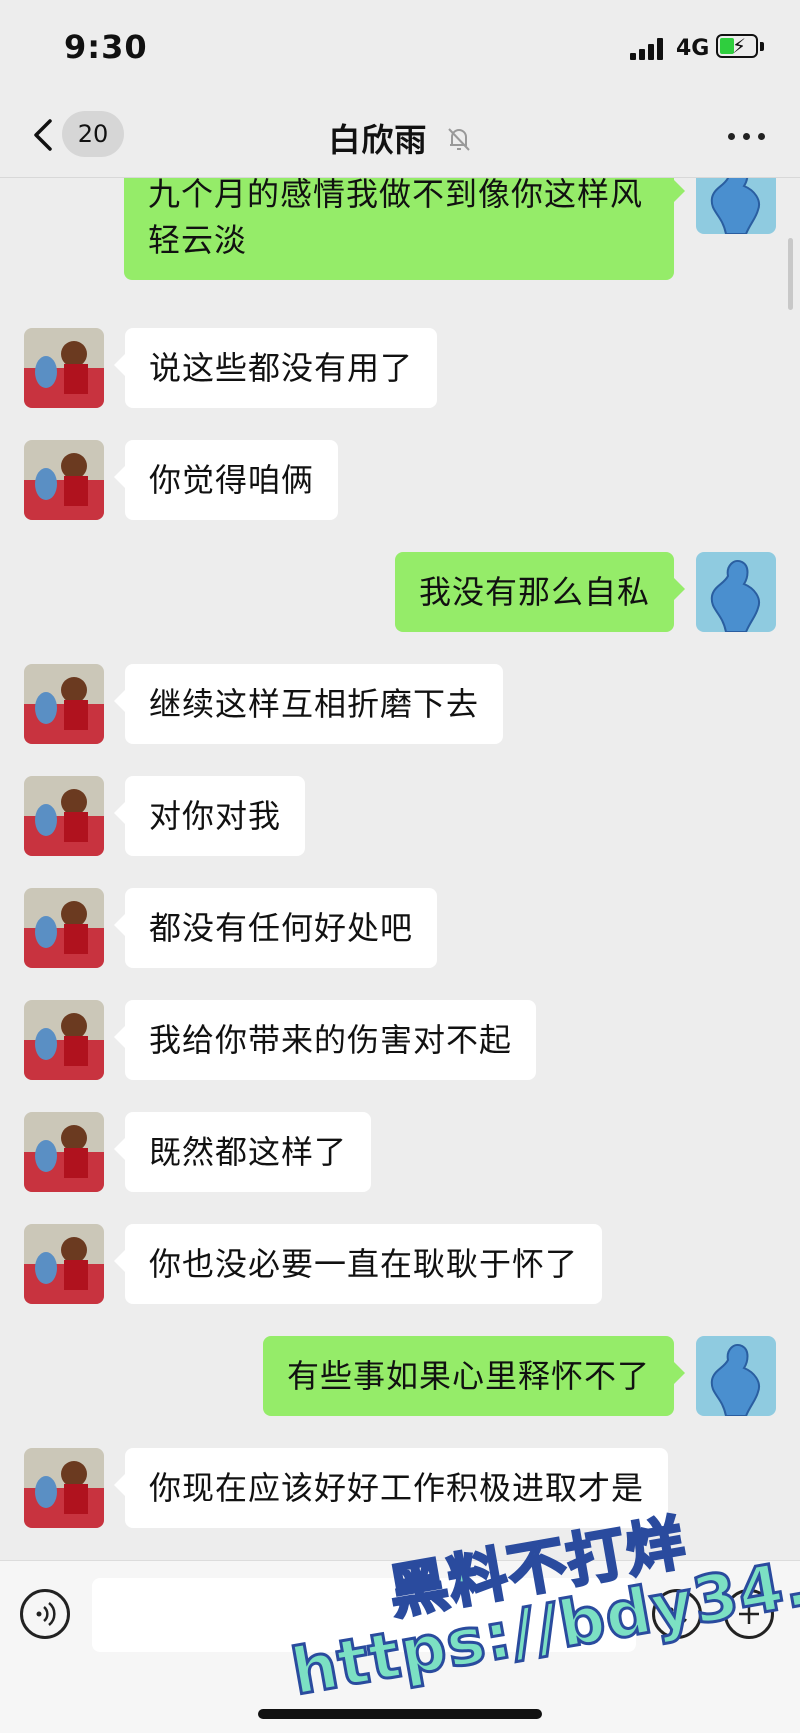 Image resolution: width=800 pixels, height=1733 pixels. I want to click on status-bar: 9:30 4G ⚡, so click(400, 47).